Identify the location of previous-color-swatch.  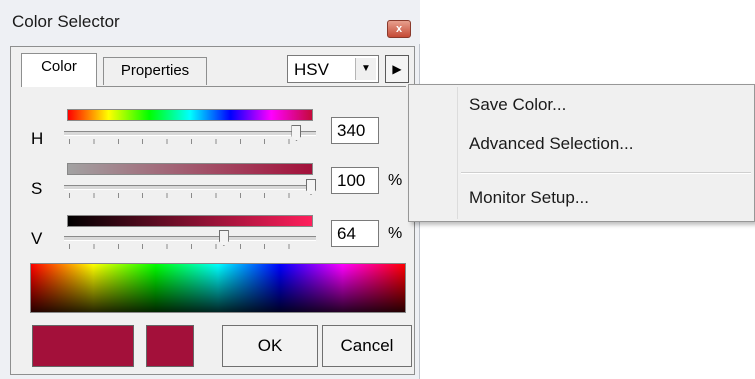
(170, 346).